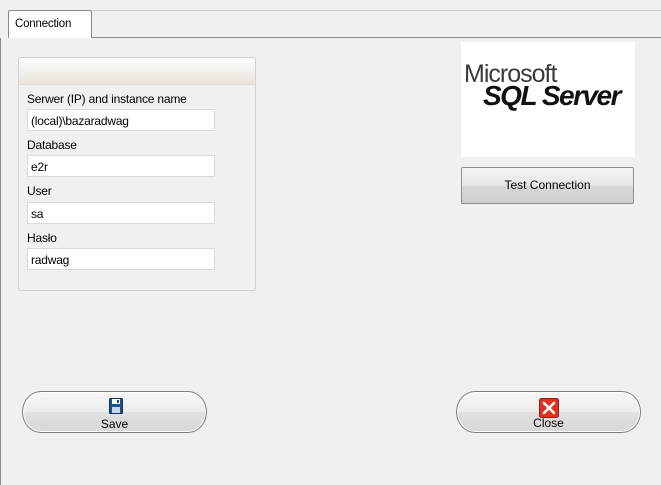 This screenshot has height=485, width=661. I want to click on close-label: Close, so click(548, 423).